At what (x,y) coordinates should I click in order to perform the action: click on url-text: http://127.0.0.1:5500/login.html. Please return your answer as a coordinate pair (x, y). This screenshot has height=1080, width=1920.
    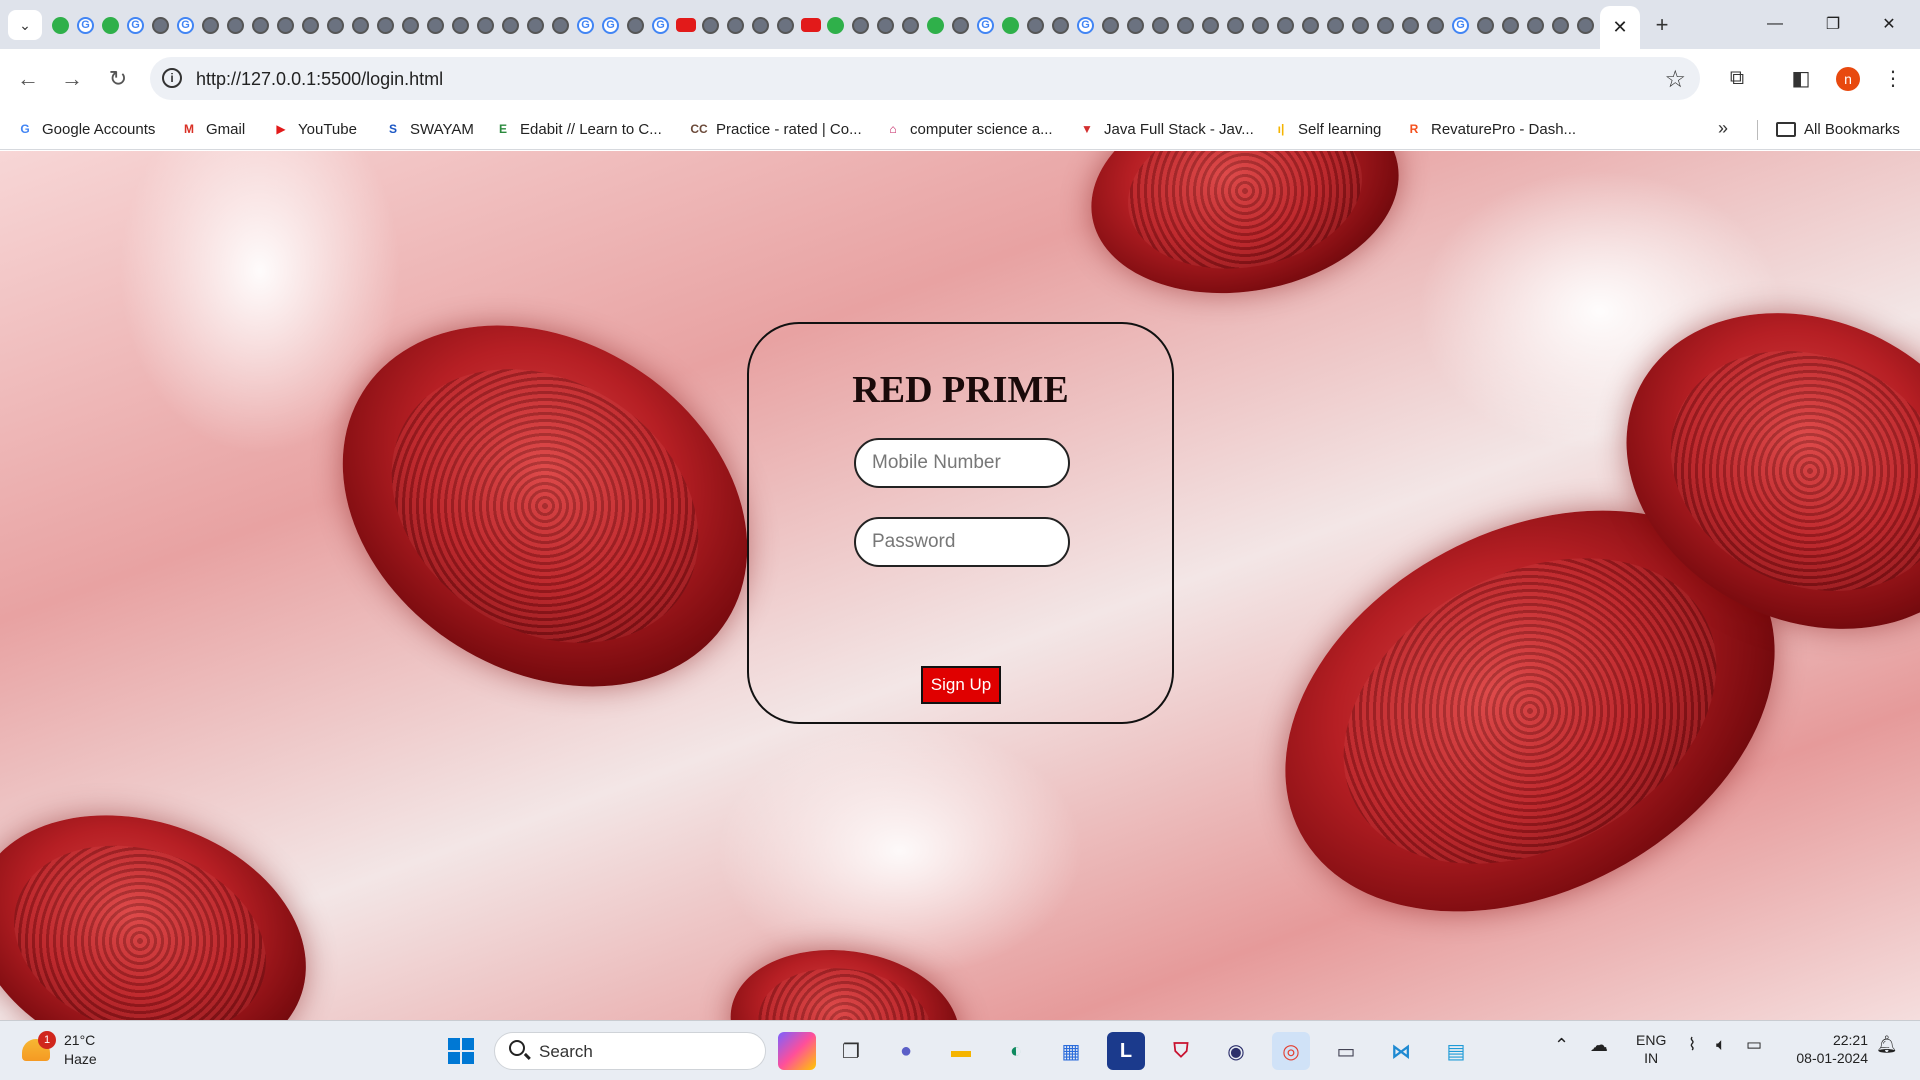
    Looking at the image, I should click on (319, 79).